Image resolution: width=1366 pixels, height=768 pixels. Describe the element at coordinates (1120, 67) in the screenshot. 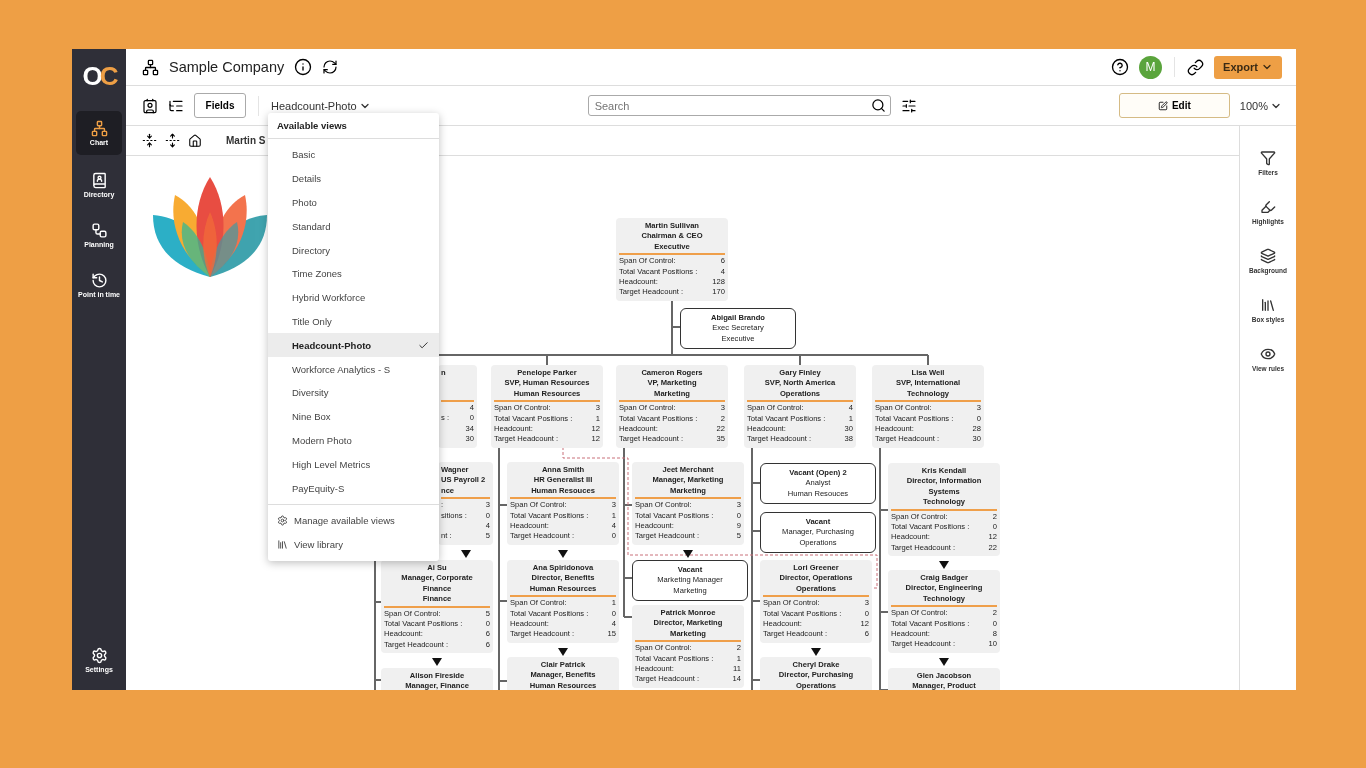

I see `help-icon` at that location.